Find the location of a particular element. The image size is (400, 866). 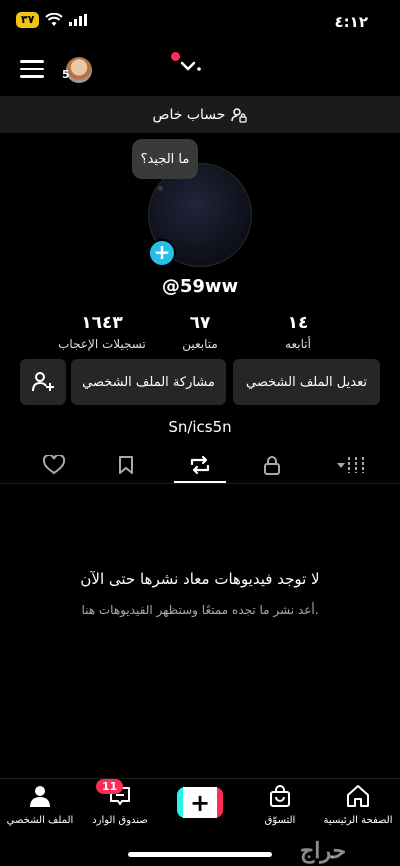

stat-likes: ١٦٤٣ تسجيلات الإعجاب is located at coordinates (102, 332).